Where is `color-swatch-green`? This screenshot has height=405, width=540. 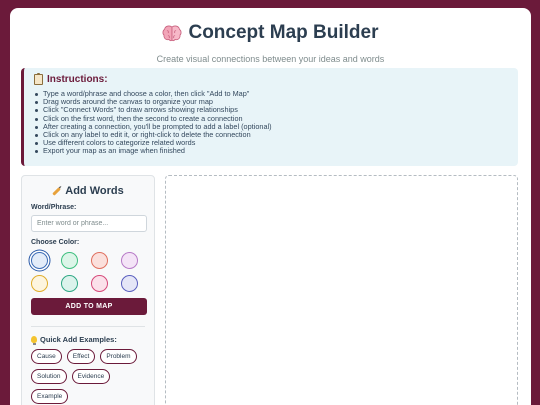 color-swatch-green is located at coordinates (69, 260).